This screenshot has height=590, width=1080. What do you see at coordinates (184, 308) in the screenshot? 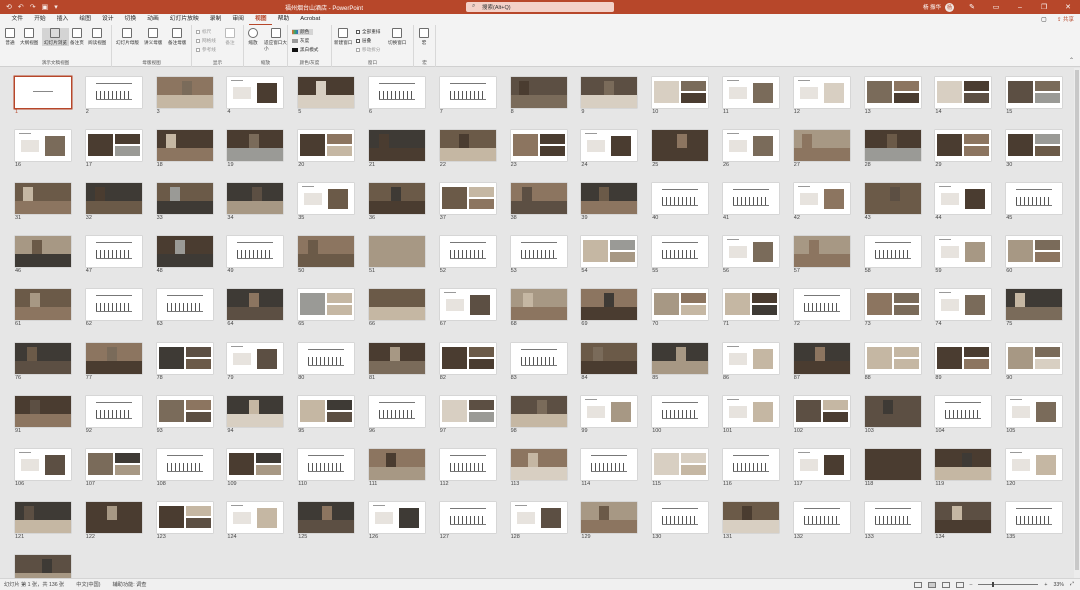
I see `slide-thumbnail: 63` at bounding box center [184, 308].